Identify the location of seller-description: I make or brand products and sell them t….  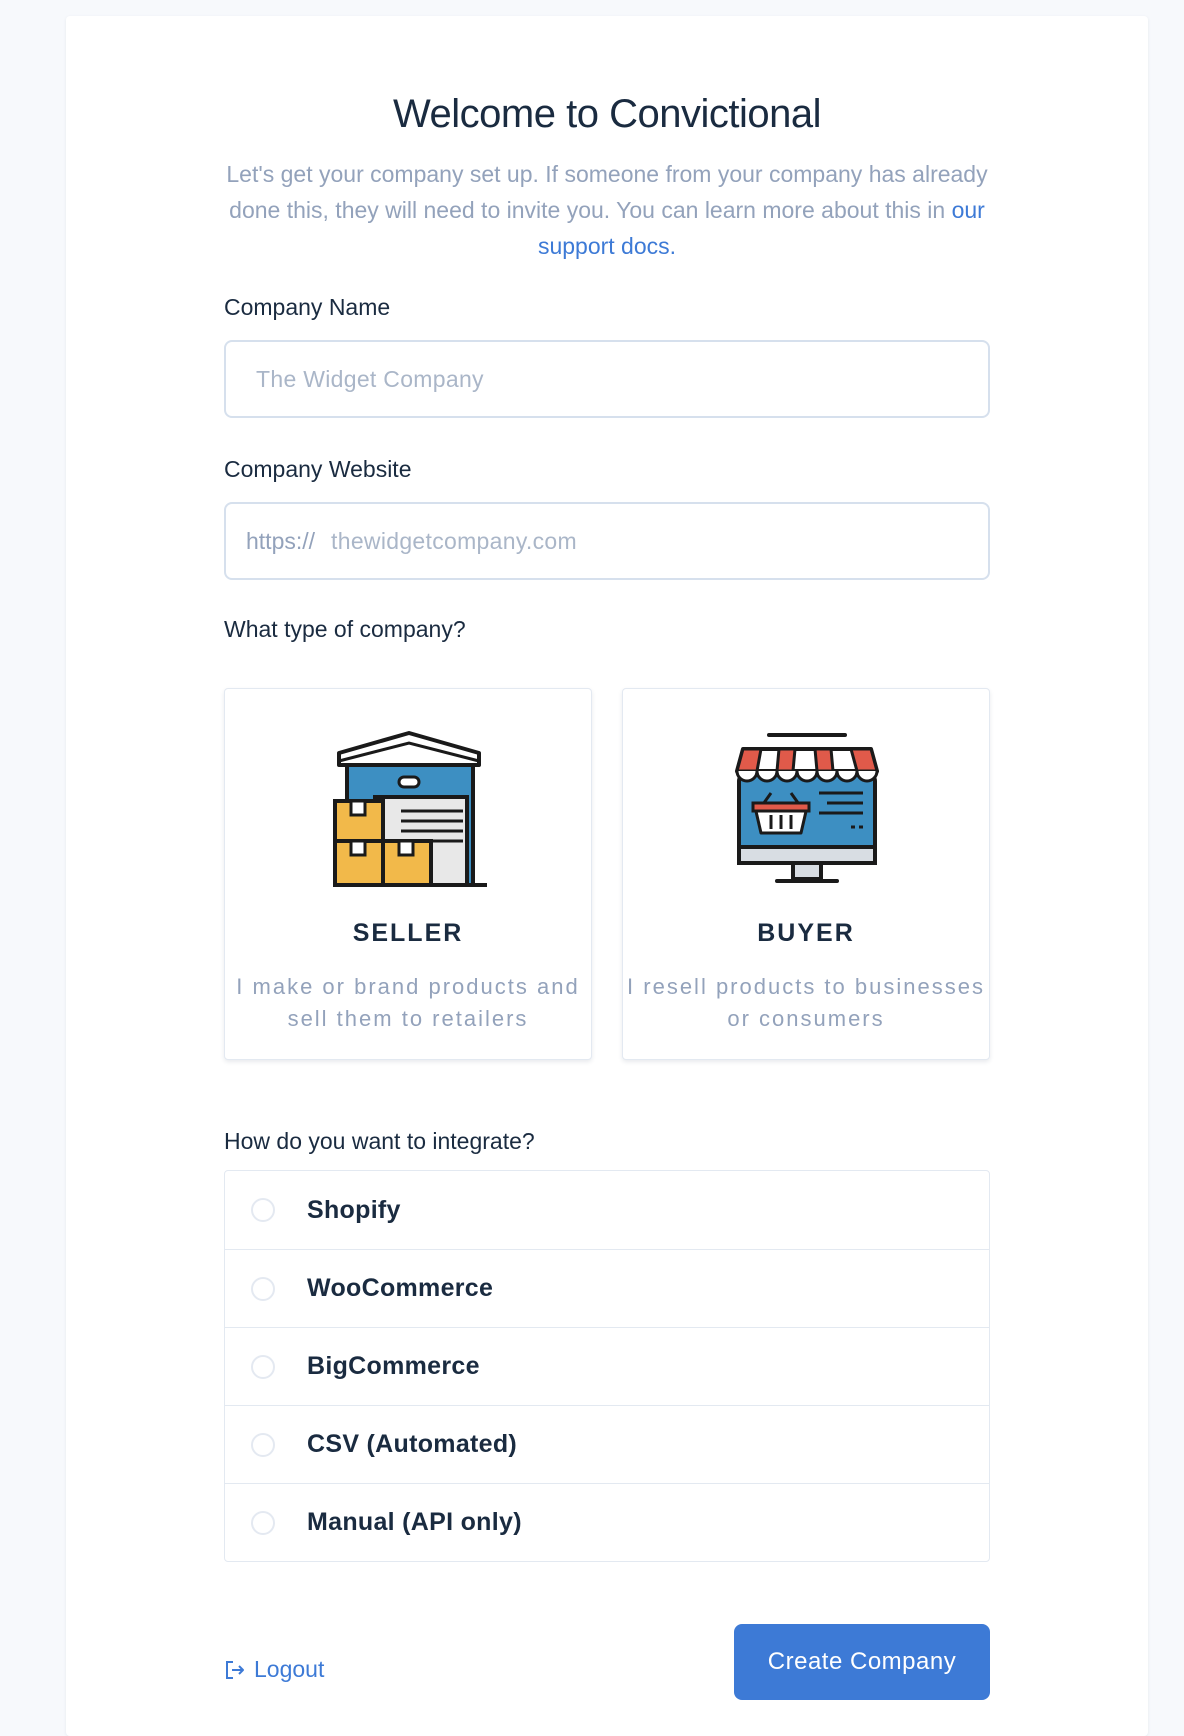
(408, 1002).